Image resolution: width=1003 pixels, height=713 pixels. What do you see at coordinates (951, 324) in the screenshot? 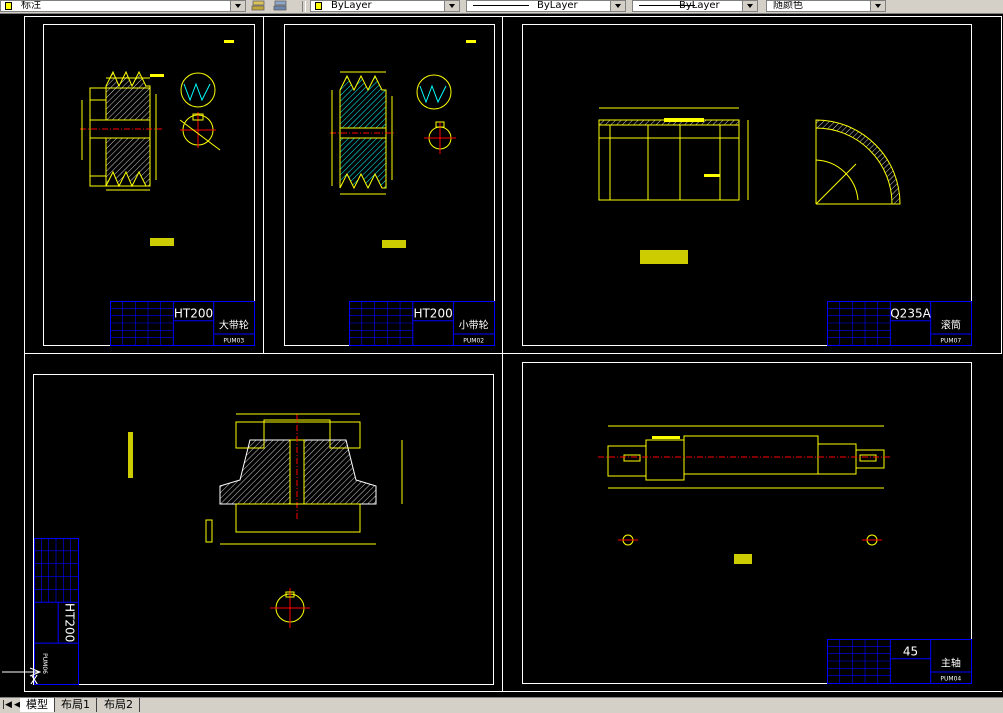
I see `part-name-label: 滚筒` at bounding box center [951, 324].